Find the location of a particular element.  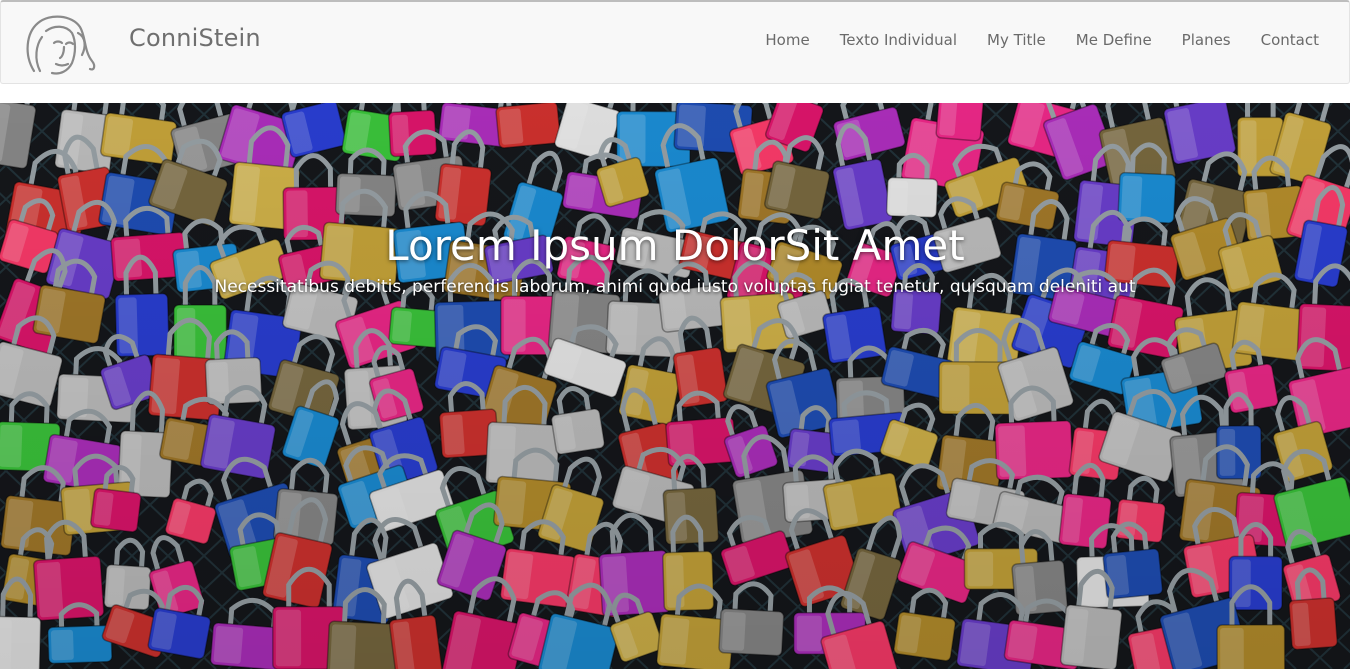

hero-title: Lorem Ipsum DolorSit Amet is located at coordinates (675, 245).